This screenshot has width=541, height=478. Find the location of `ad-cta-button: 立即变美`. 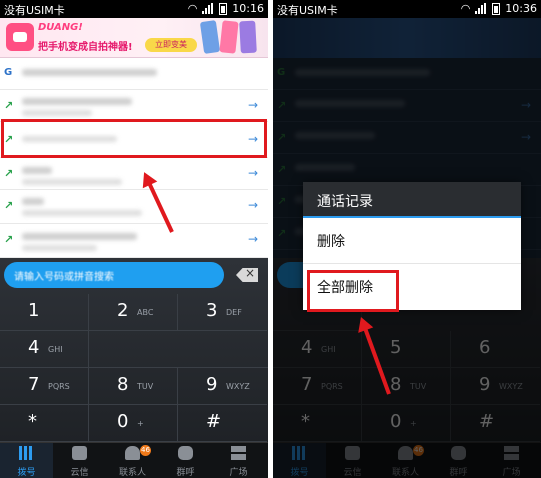

ad-cta-button: 立即变美 is located at coordinates (171, 45).